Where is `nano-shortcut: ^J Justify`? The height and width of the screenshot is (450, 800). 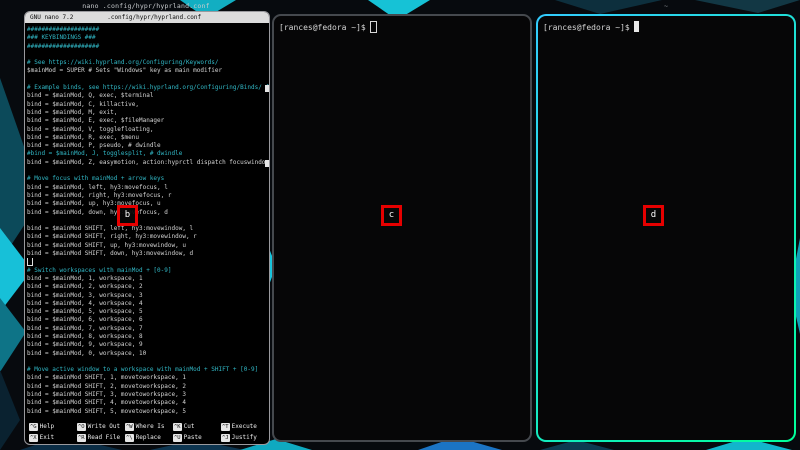 nano-shortcut: ^J Justify is located at coordinates (245, 438).